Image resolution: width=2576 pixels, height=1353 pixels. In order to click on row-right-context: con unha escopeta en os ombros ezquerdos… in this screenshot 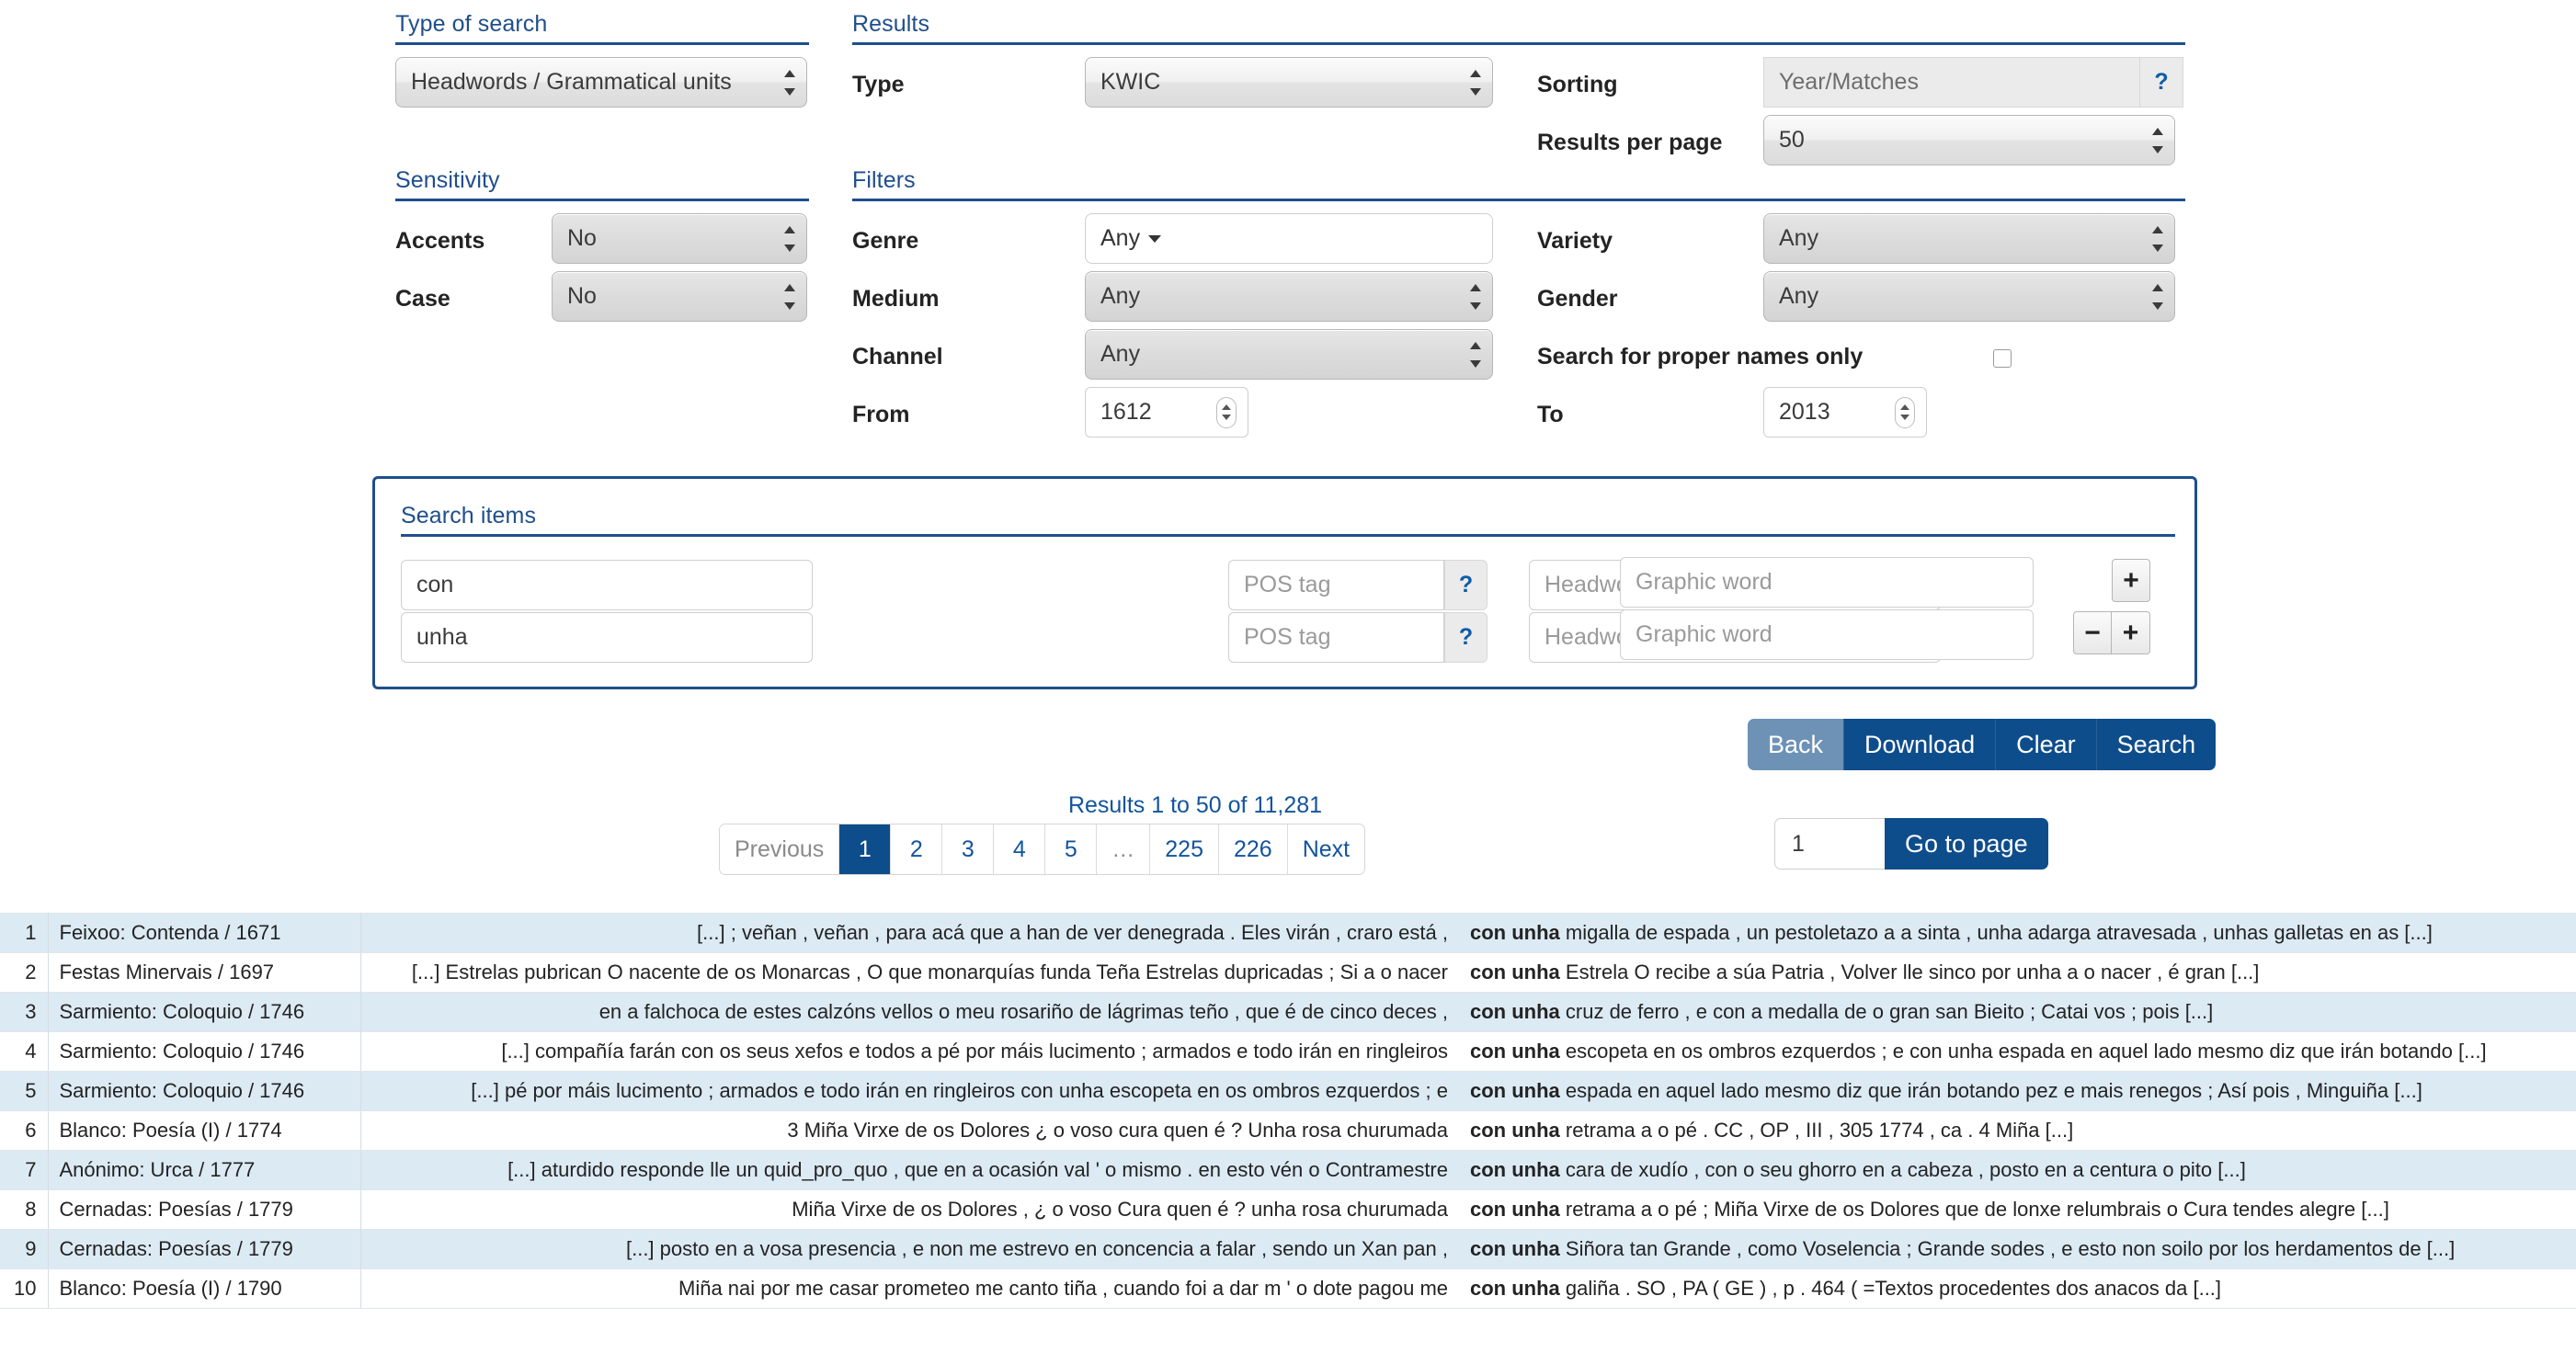, I will do `click(2017, 1051)`.